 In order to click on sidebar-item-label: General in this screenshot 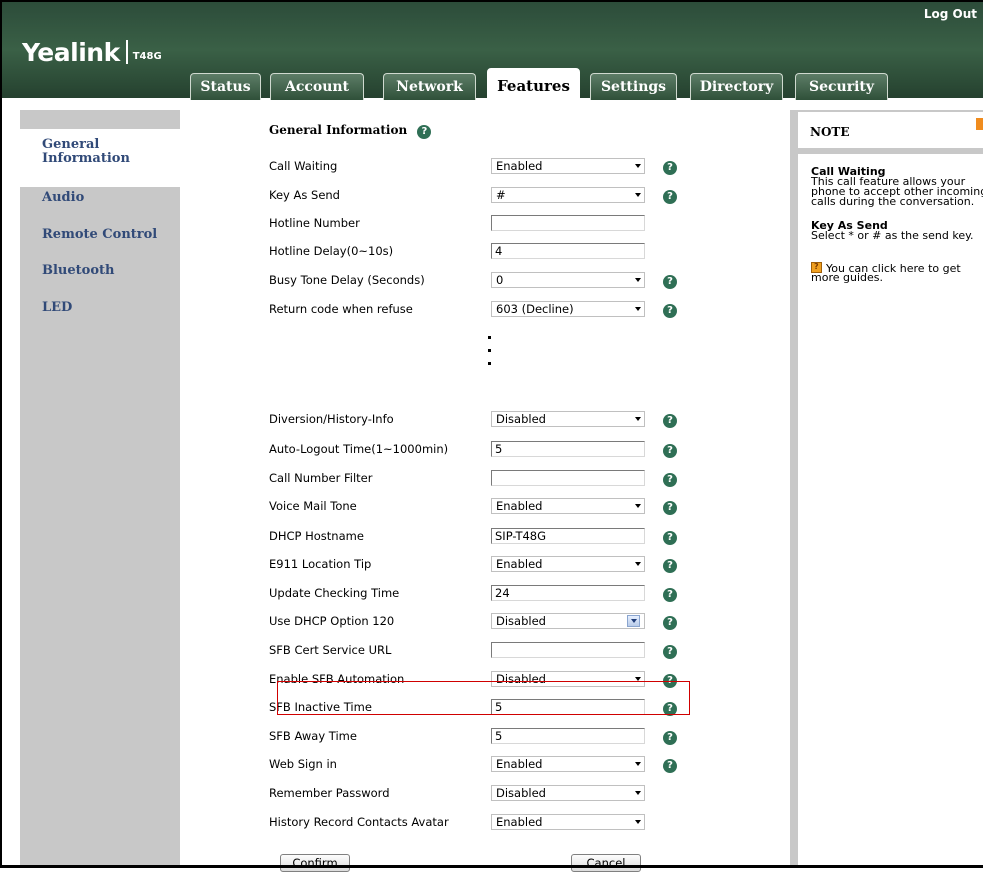, I will do `click(71, 144)`.